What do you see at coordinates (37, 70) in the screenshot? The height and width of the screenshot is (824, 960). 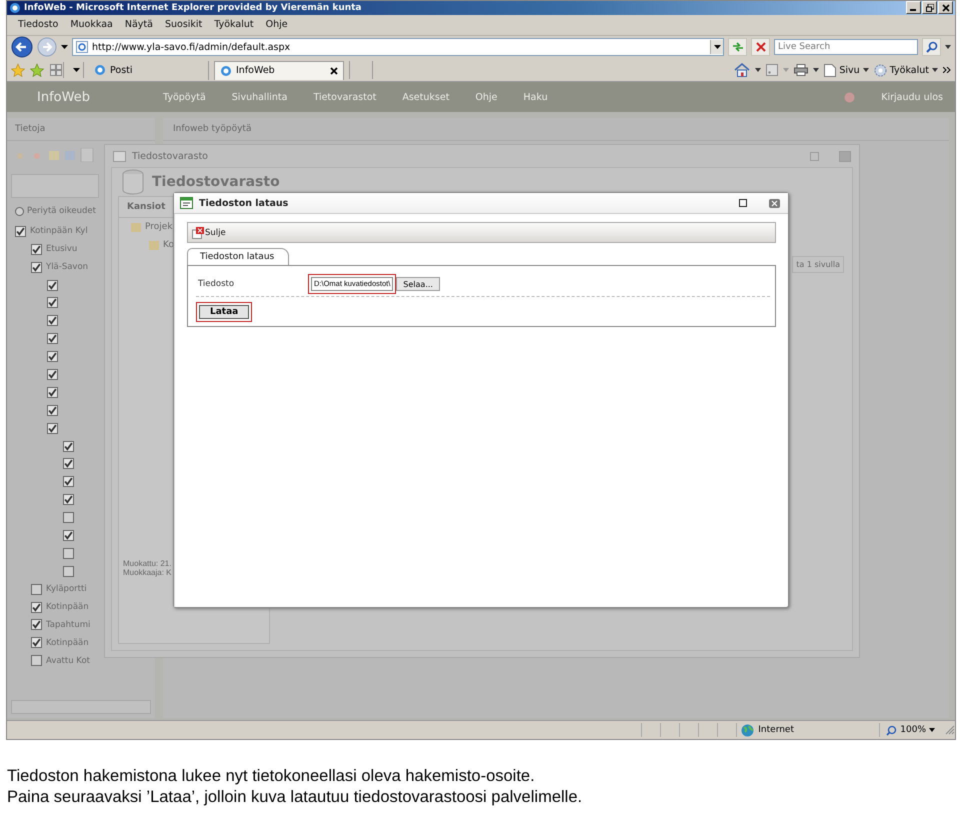 I see `add-favorite-icon` at bounding box center [37, 70].